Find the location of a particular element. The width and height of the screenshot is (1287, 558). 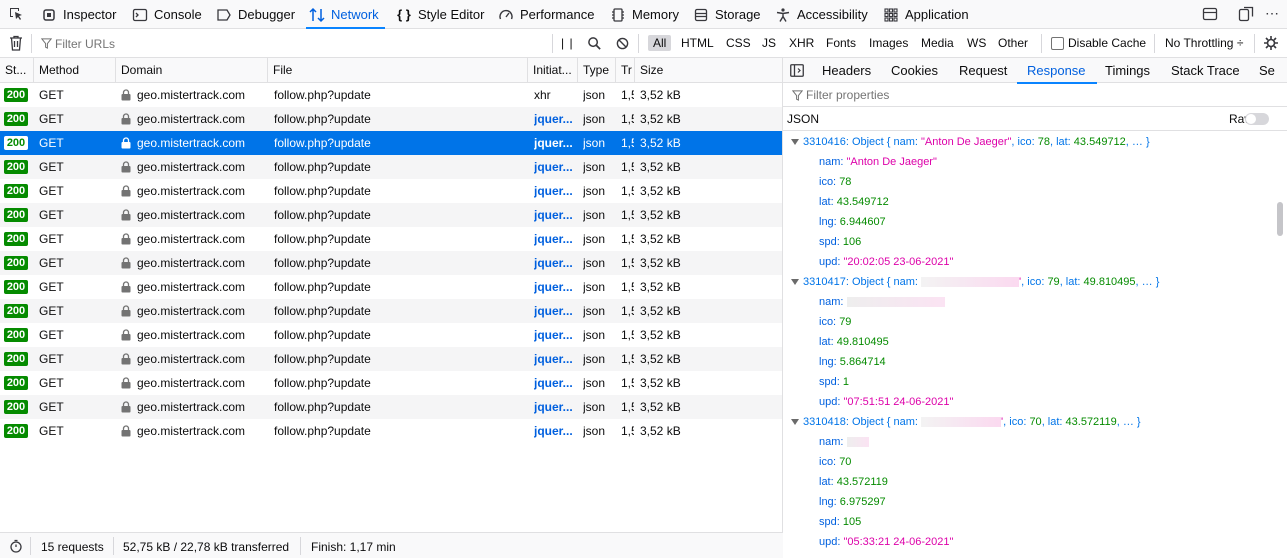

search-icon is located at coordinates (594, 43).